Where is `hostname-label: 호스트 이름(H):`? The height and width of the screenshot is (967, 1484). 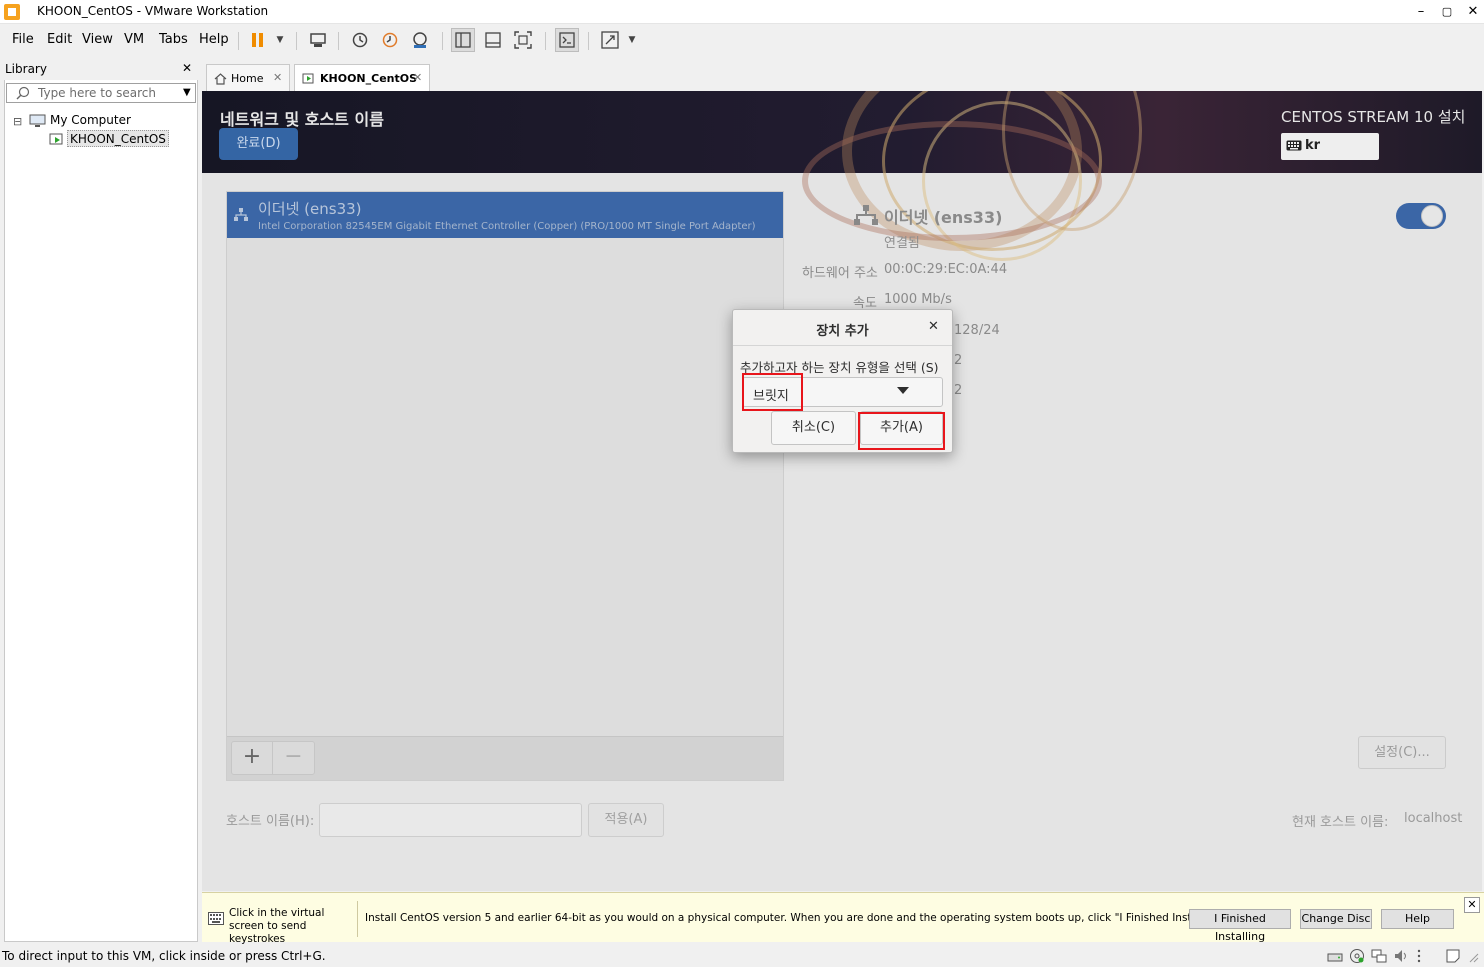
hostname-label: 호스트 이름(H): is located at coordinates (270, 821).